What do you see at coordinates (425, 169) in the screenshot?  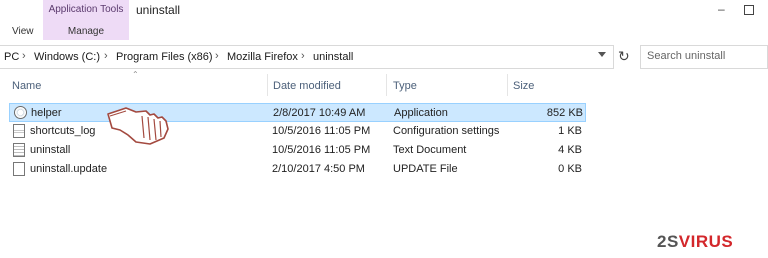 I see `file-type: UPDATE File` at bounding box center [425, 169].